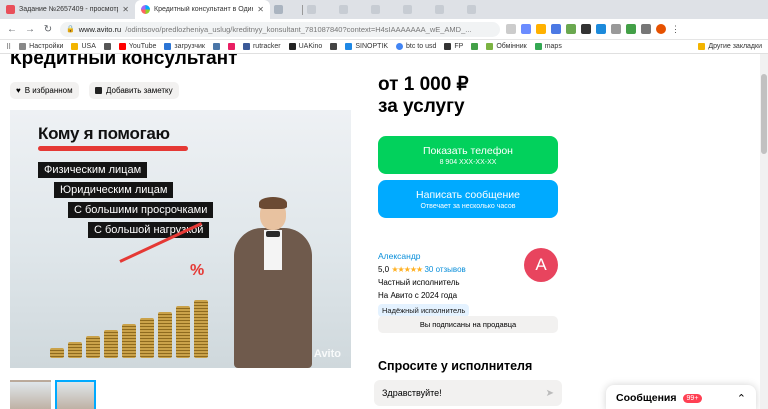 Image resolution: width=768 pixels, height=409 pixels. What do you see at coordinates (273, 282) in the screenshot?
I see `consultant-photo` at bounding box center [273, 282].